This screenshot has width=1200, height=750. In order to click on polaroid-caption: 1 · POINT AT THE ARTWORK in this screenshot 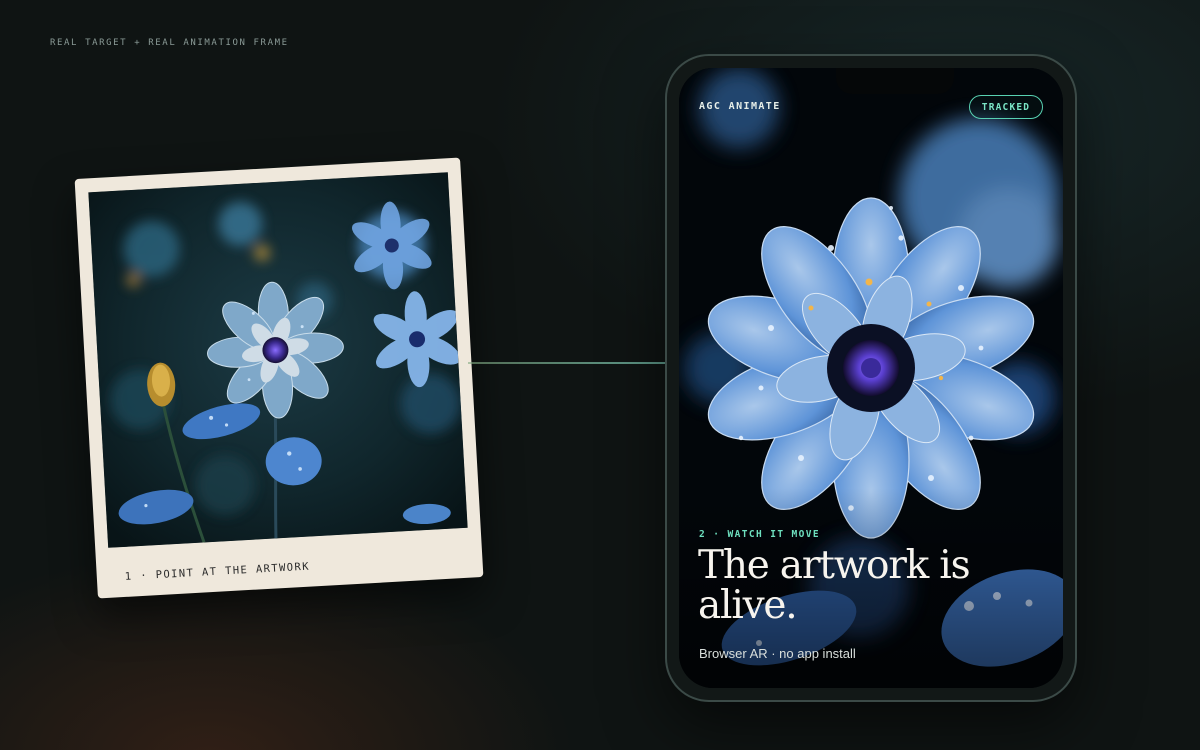, I will do `click(217, 571)`.